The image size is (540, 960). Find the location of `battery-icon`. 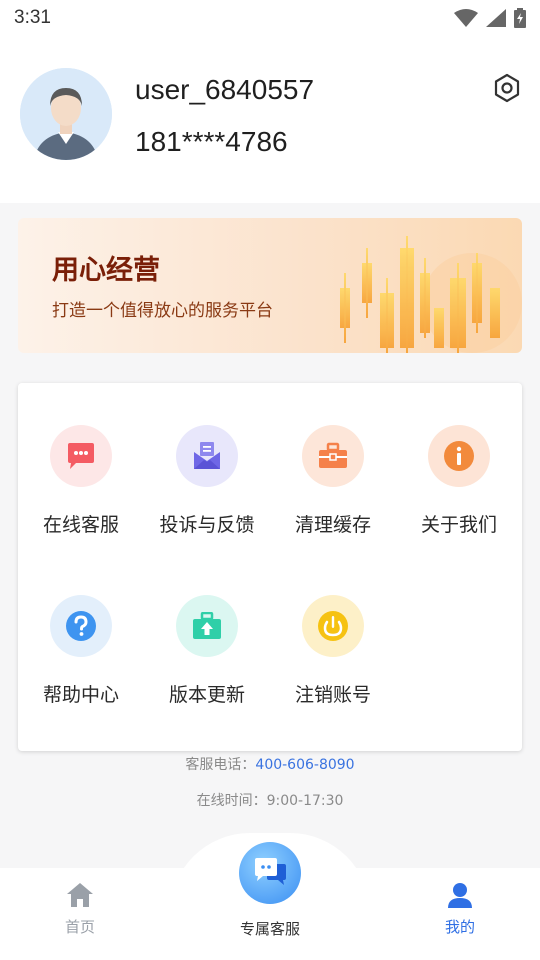

battery-icon is located at coordinates (520, 18).